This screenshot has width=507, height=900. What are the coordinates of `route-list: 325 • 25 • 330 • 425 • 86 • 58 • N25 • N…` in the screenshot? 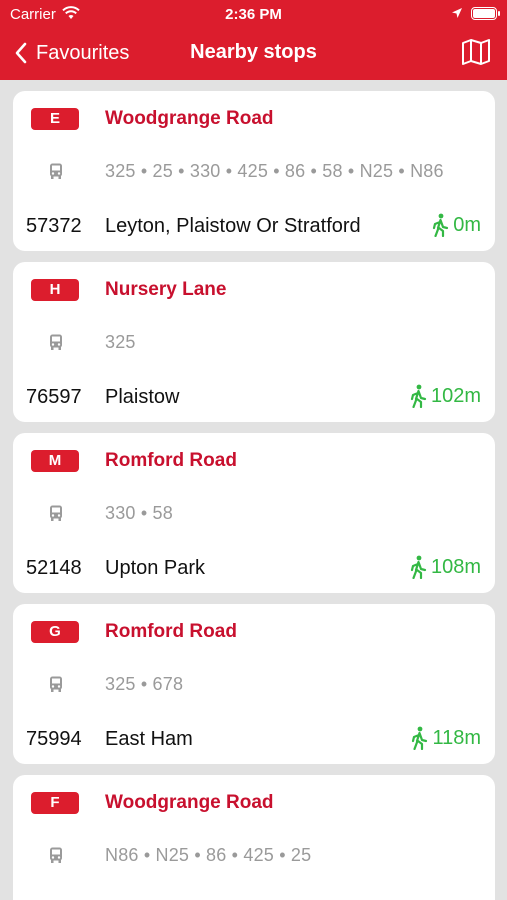 It's located at (274, 171).